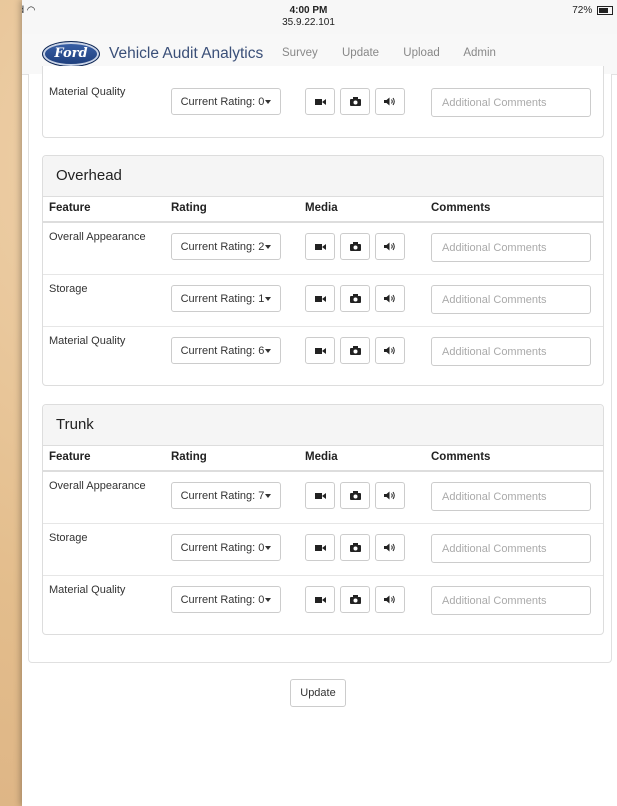 The image size is (617, 806). Describe the element at coordinates (318, 693) in the screenshot. I see `update-button: Update` at that location.